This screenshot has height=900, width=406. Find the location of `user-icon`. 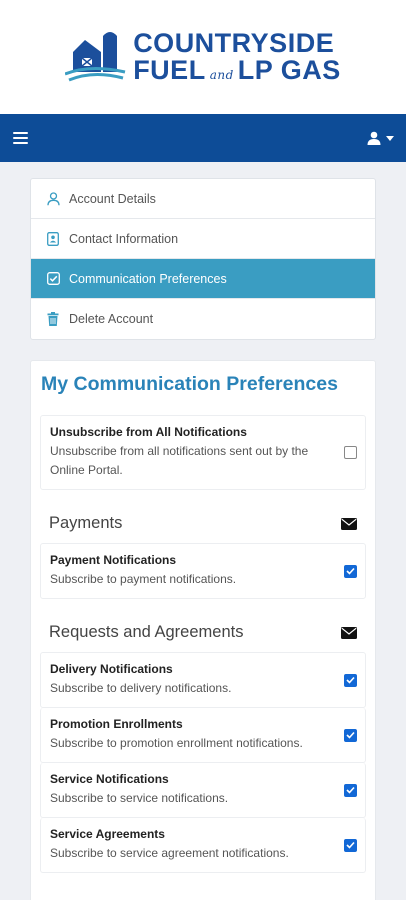

user-icon is located at coordinates (374, 138).